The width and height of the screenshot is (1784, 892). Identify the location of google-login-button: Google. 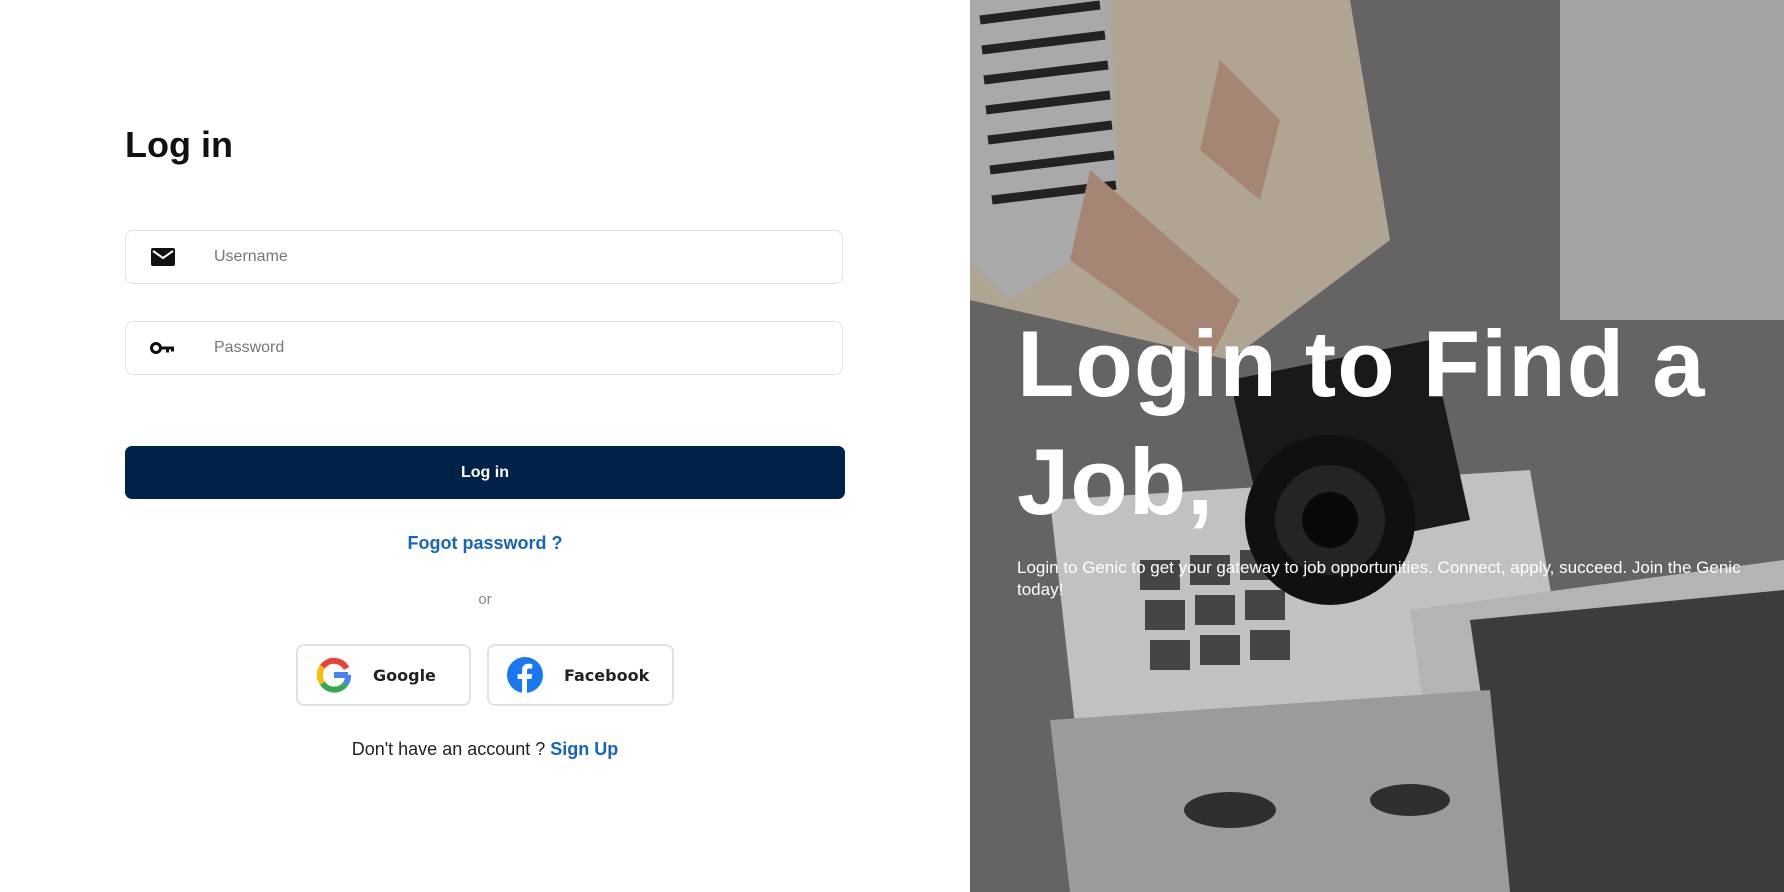
(383, 675).